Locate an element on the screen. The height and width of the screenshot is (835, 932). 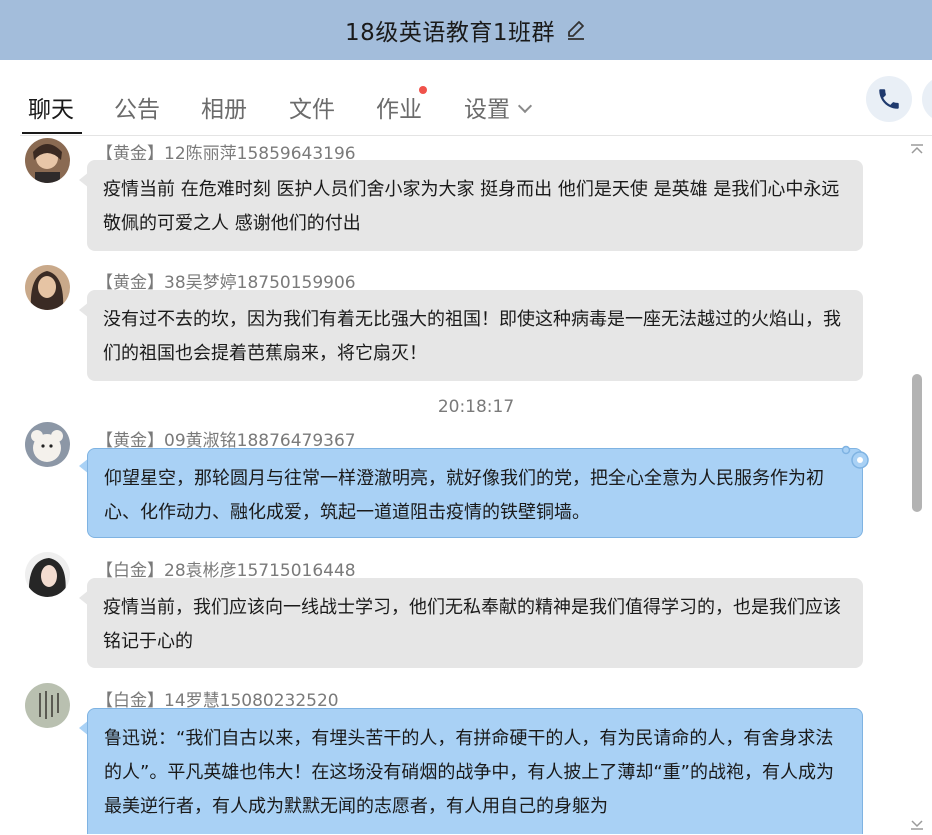
title-bar: 18级英语教育1班群 is located at coordinates (466, 30).